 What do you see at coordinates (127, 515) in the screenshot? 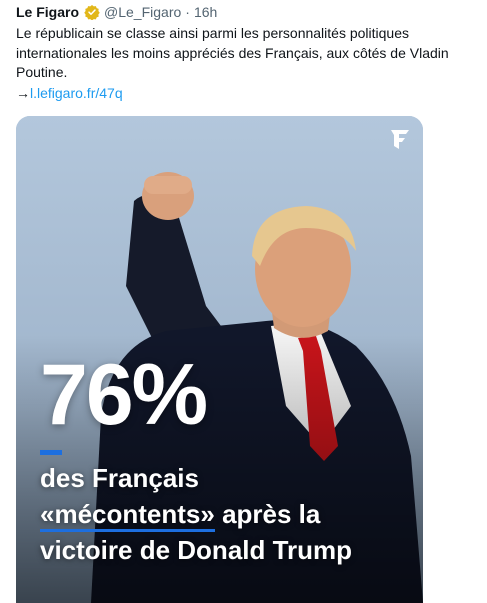
I see `headline-highlight: «mécontents»` at bounding box center [127, 515].